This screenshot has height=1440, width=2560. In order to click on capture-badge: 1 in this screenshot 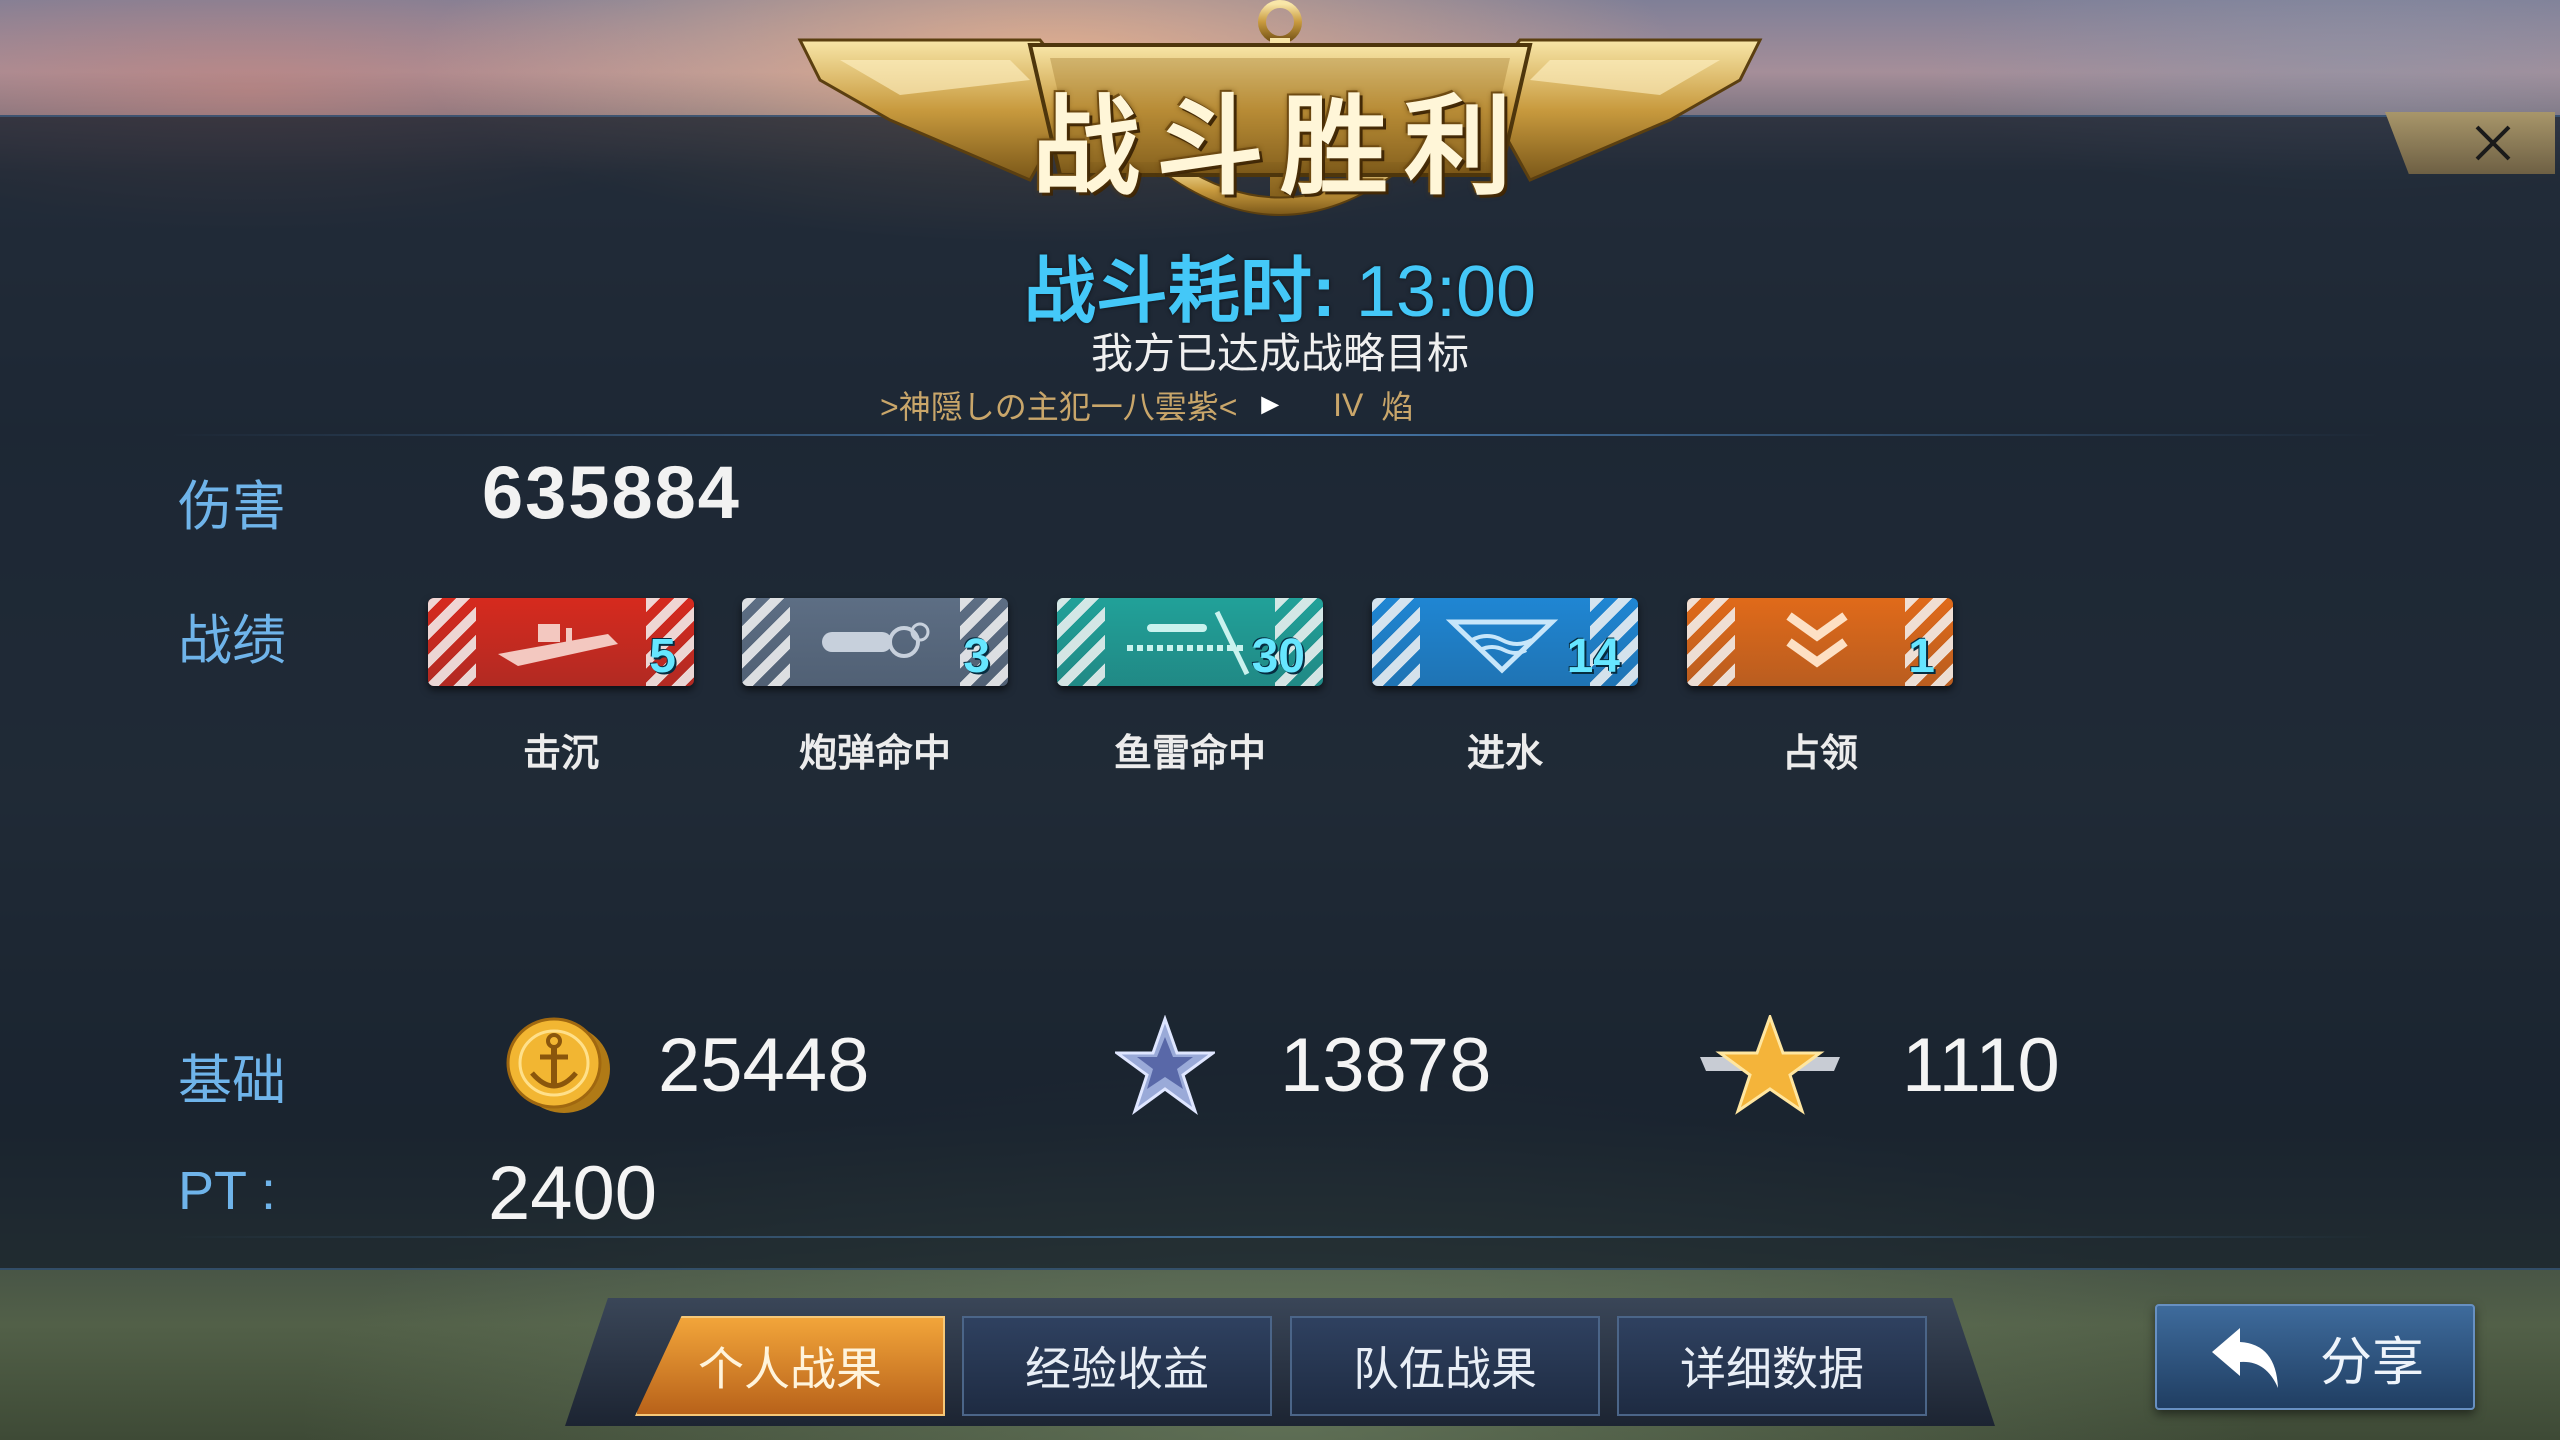, I will do `click(1820, 642)`.